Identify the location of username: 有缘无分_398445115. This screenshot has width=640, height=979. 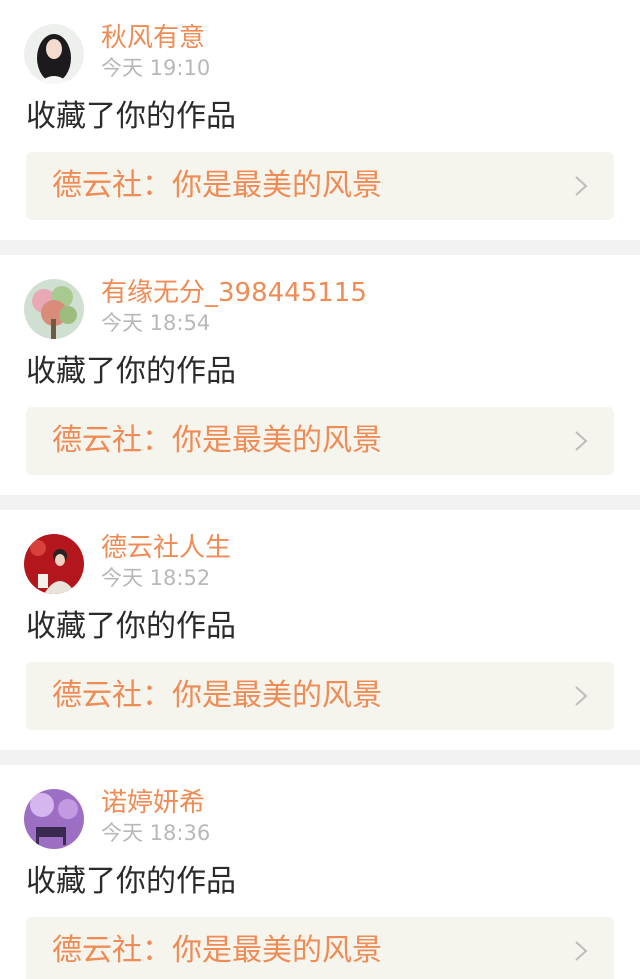
(234, 293).